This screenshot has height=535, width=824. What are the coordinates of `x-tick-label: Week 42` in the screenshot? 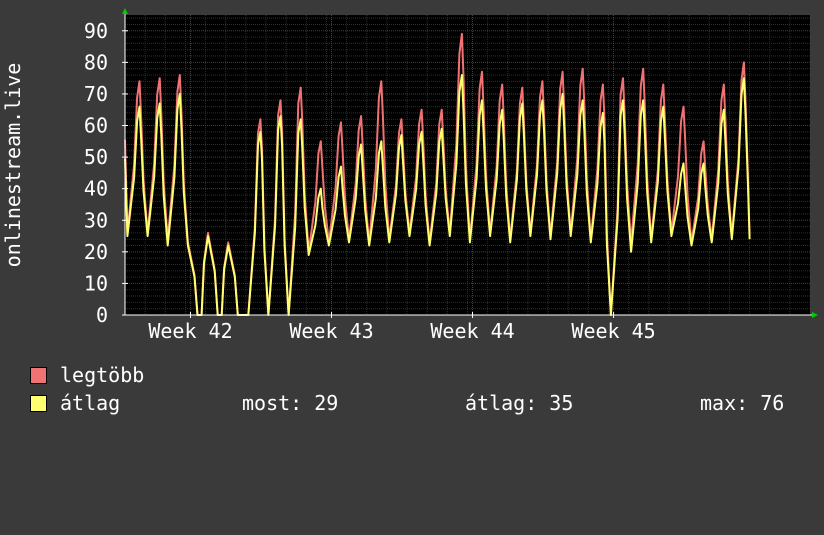 It's located at (190, 331).